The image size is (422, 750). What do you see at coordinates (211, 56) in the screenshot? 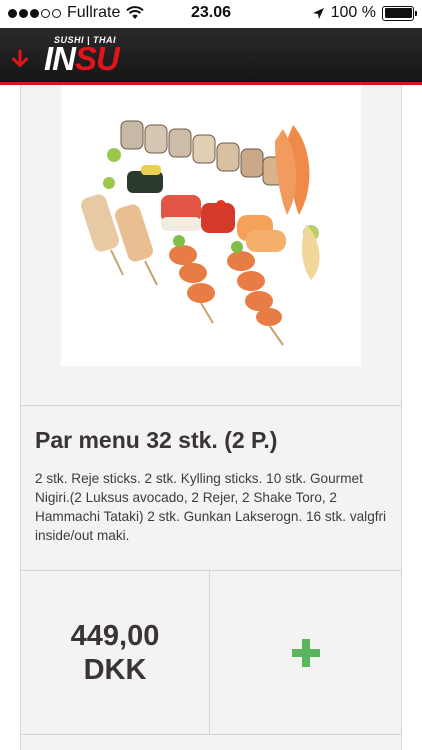
I see `app-header: SUSHI | THAI INSU` at bounding box center [211, 56].